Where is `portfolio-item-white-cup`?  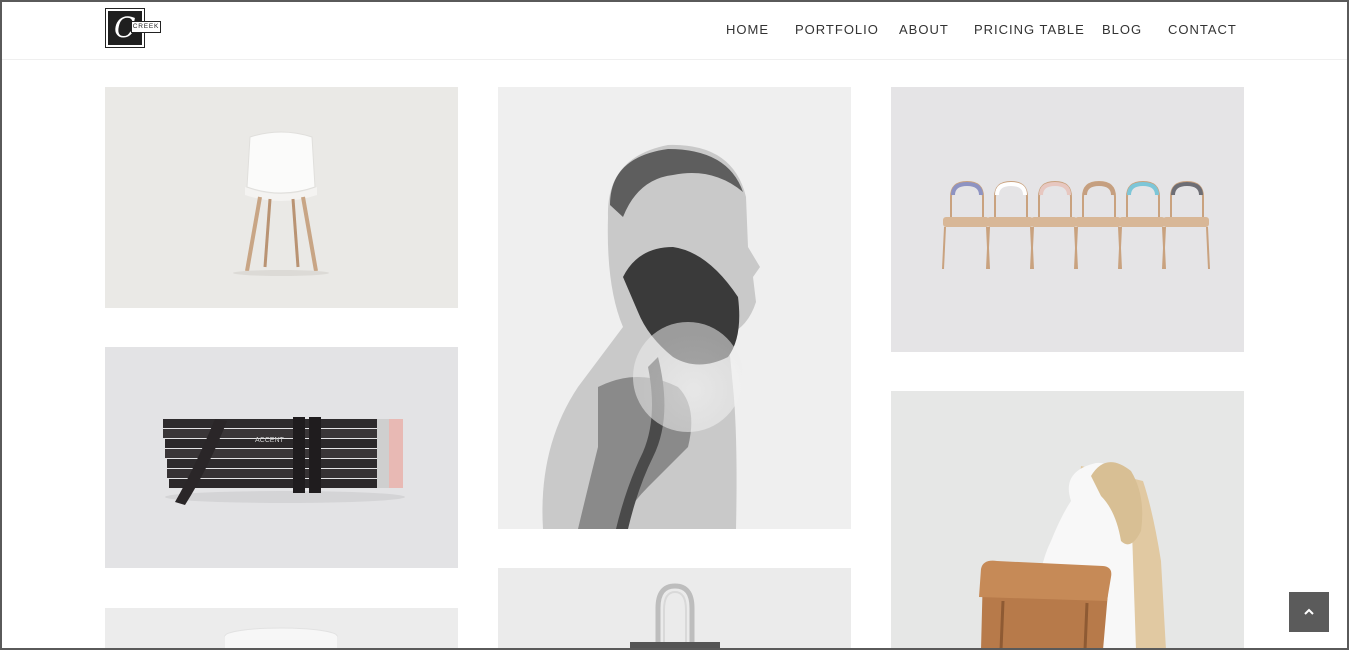
portfolio-item-white-cup is located at coordinates (281, 629).